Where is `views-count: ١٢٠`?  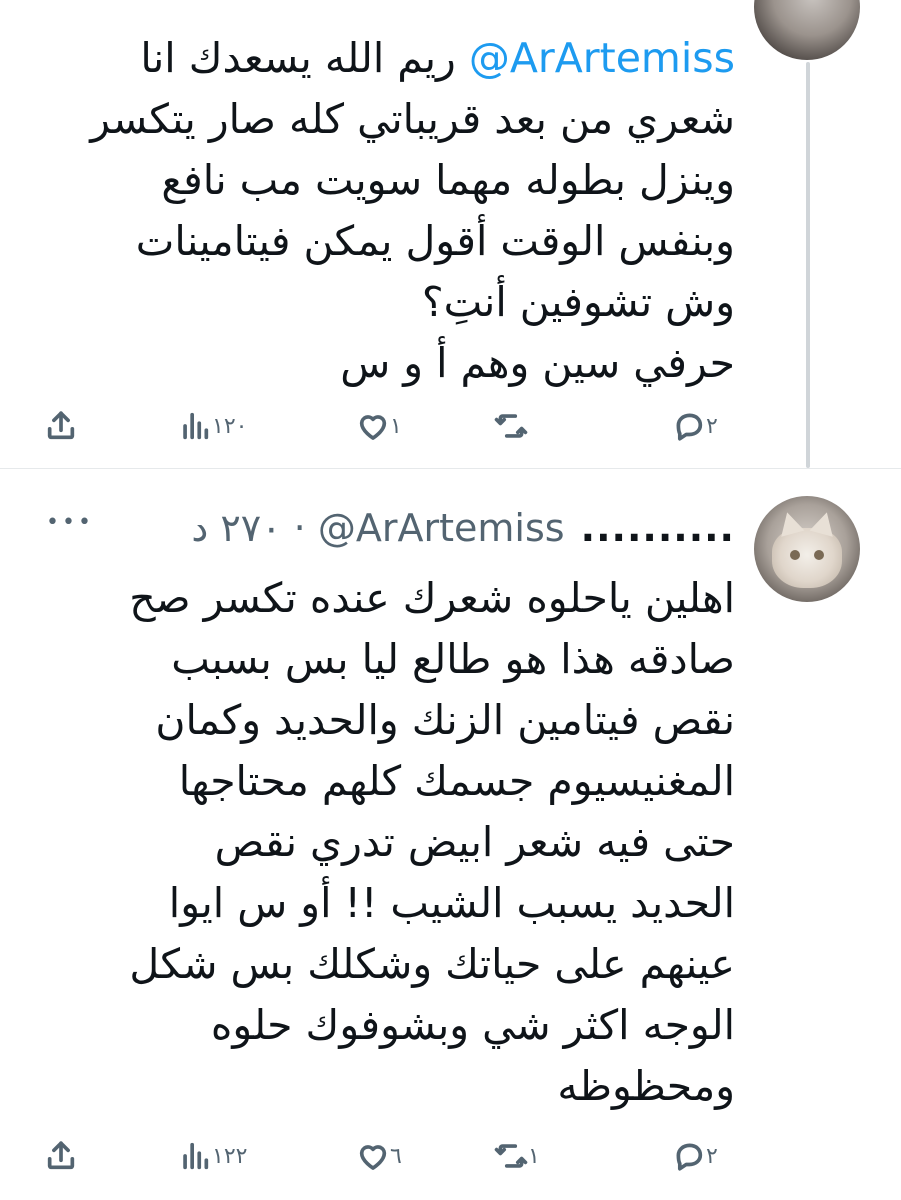
views-count: ١٢٠ is located at coordinates (230, 426).